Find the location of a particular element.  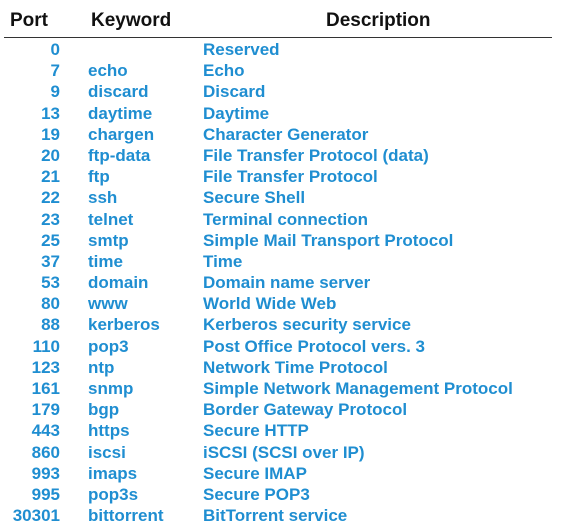

table-row: 22 ssh Secure Shell is located at coordinates (284, 197).